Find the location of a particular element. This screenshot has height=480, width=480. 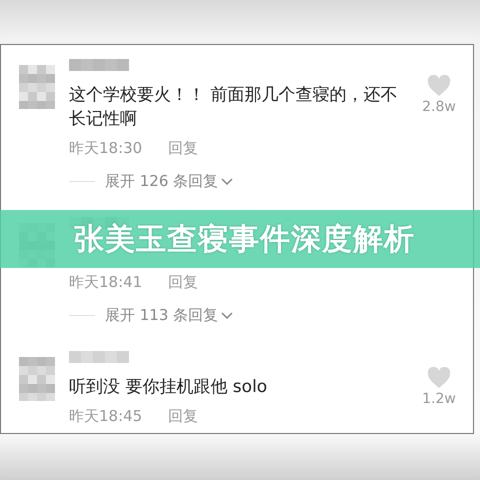

expand-replies-button: 展开 126 条回复 is located at coordinates (169, 181).